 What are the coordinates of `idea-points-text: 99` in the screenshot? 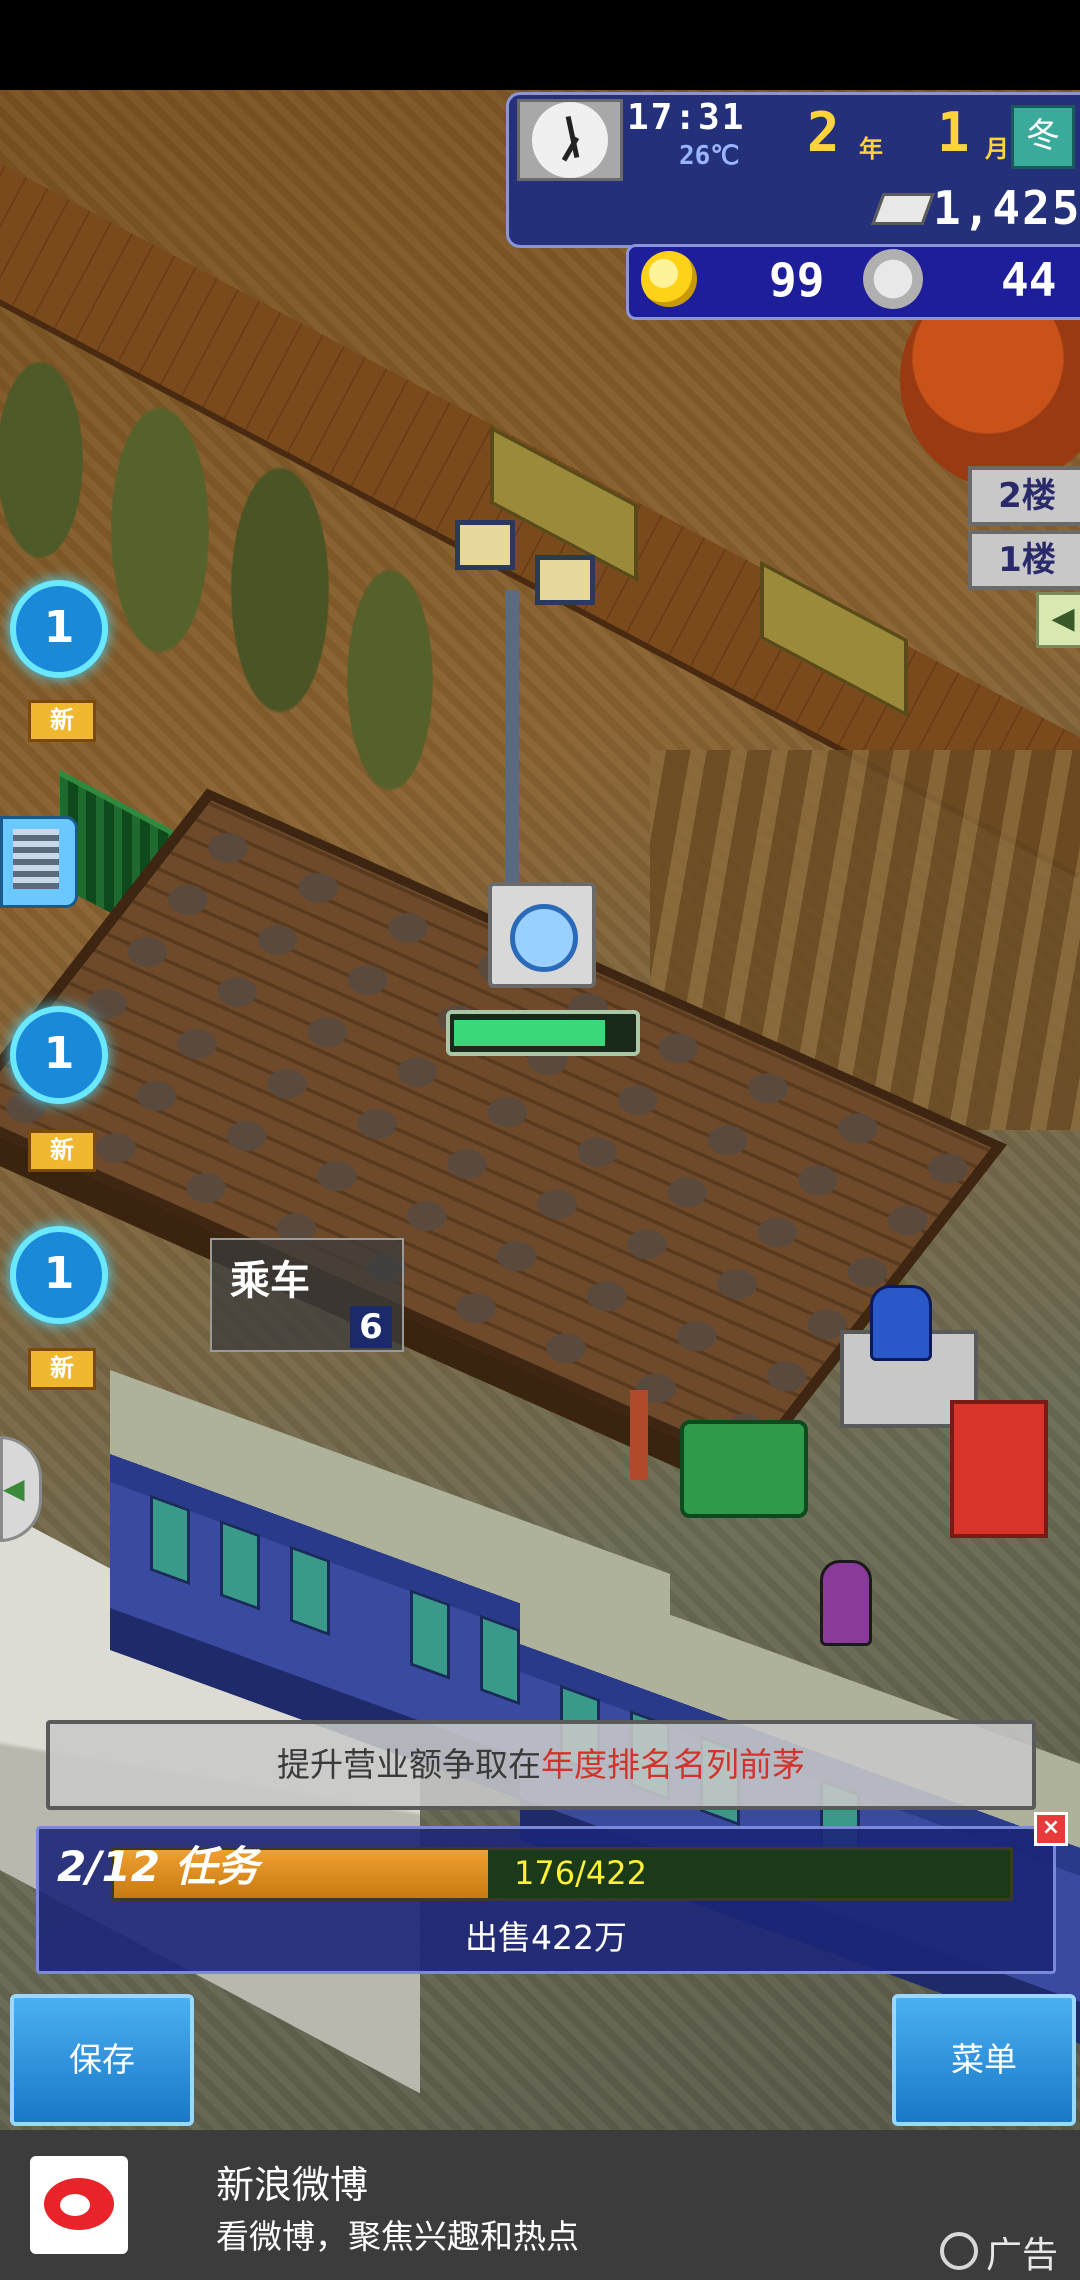 It's located at (797, 280).